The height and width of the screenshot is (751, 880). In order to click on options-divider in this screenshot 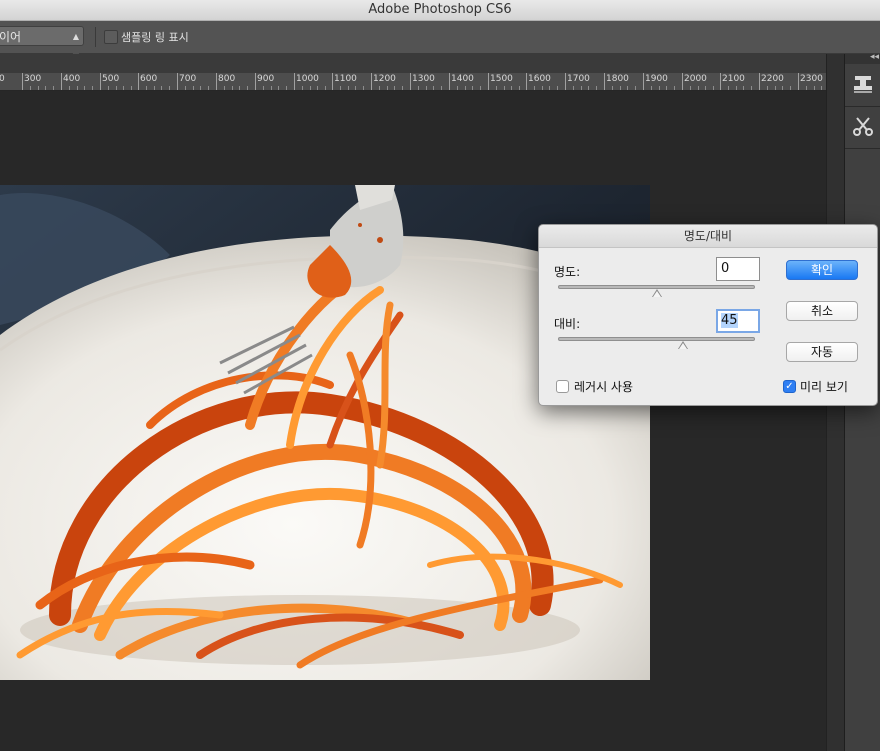, I will do `click(95, 37)`.